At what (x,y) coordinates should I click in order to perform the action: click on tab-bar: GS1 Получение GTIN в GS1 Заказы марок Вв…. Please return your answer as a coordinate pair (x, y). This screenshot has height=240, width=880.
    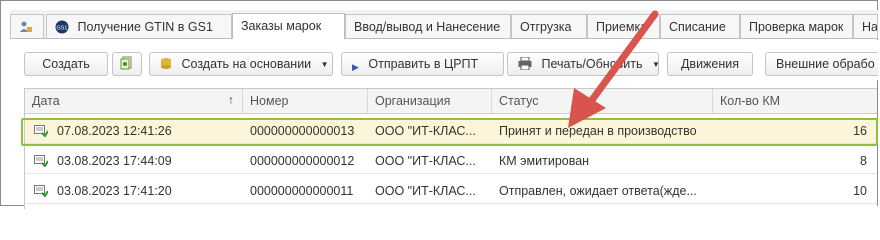
    Looking at the image, I should click on (444, 24).